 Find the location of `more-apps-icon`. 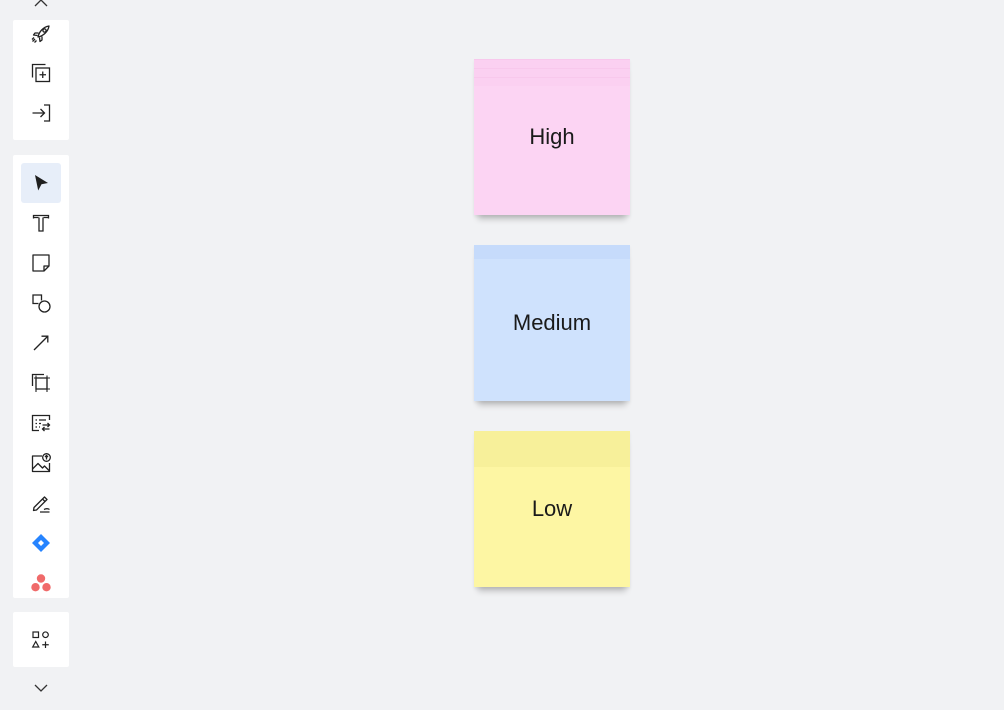

more-apps-icon is located at coordinates (41, 640).